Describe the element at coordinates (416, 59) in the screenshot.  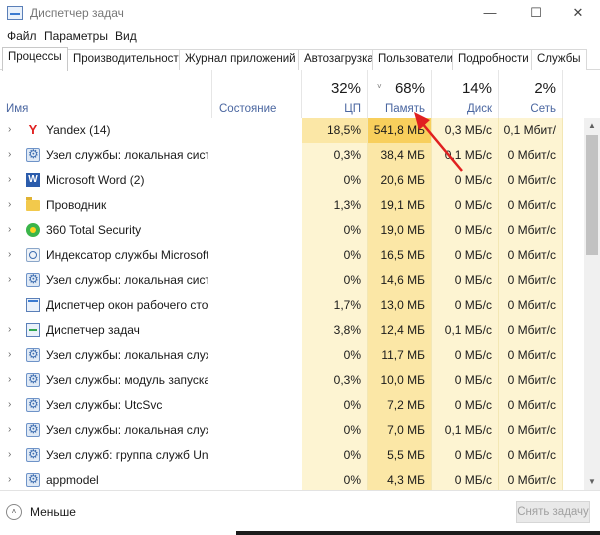
I see `tab-users: Пользователи` at that location.